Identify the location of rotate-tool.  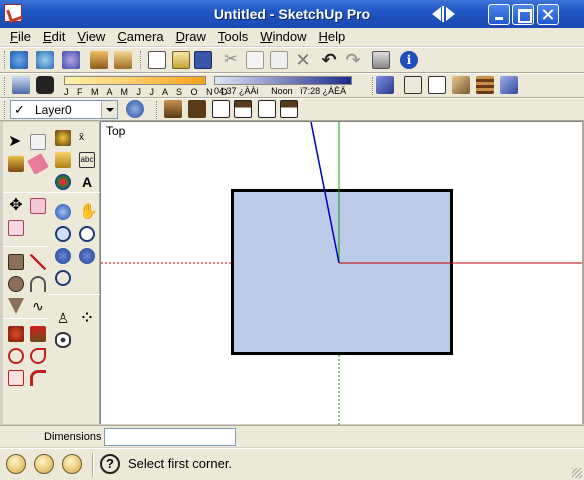
(16, 228).